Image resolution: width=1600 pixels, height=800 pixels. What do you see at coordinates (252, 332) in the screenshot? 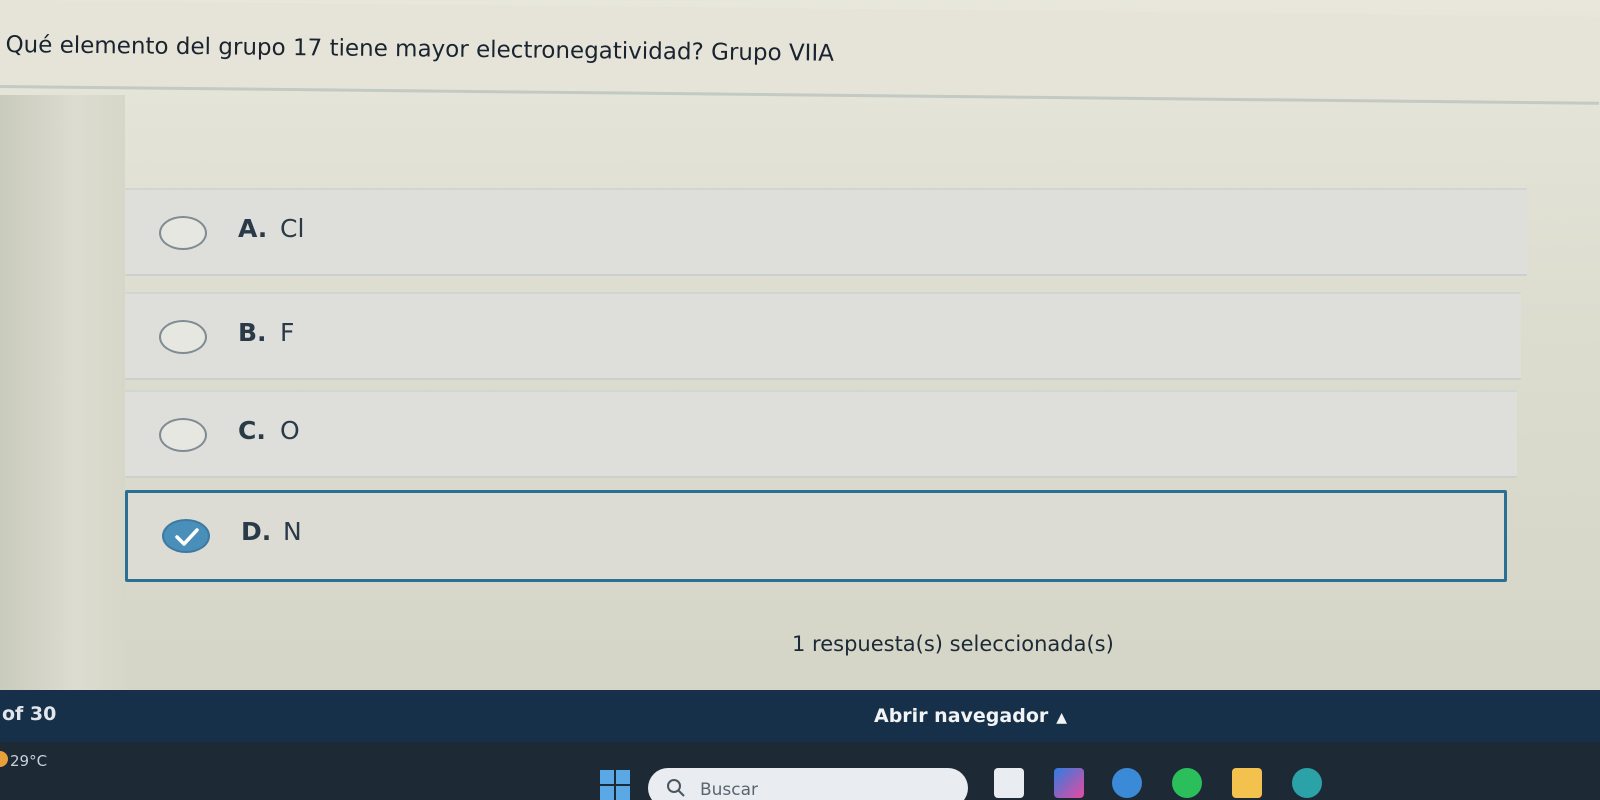
I see `option-letter: B.` at bounding box center [252, 332].